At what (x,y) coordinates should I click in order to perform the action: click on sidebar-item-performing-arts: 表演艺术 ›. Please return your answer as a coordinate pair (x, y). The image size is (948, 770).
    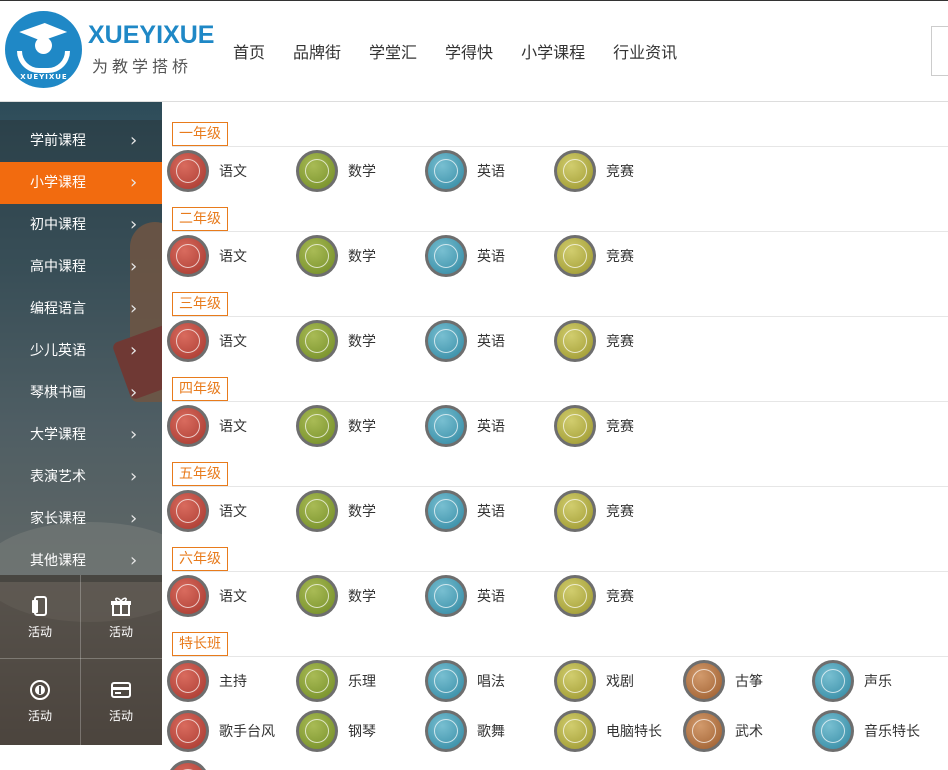
    Looking at the image, I should click on (81, 477).